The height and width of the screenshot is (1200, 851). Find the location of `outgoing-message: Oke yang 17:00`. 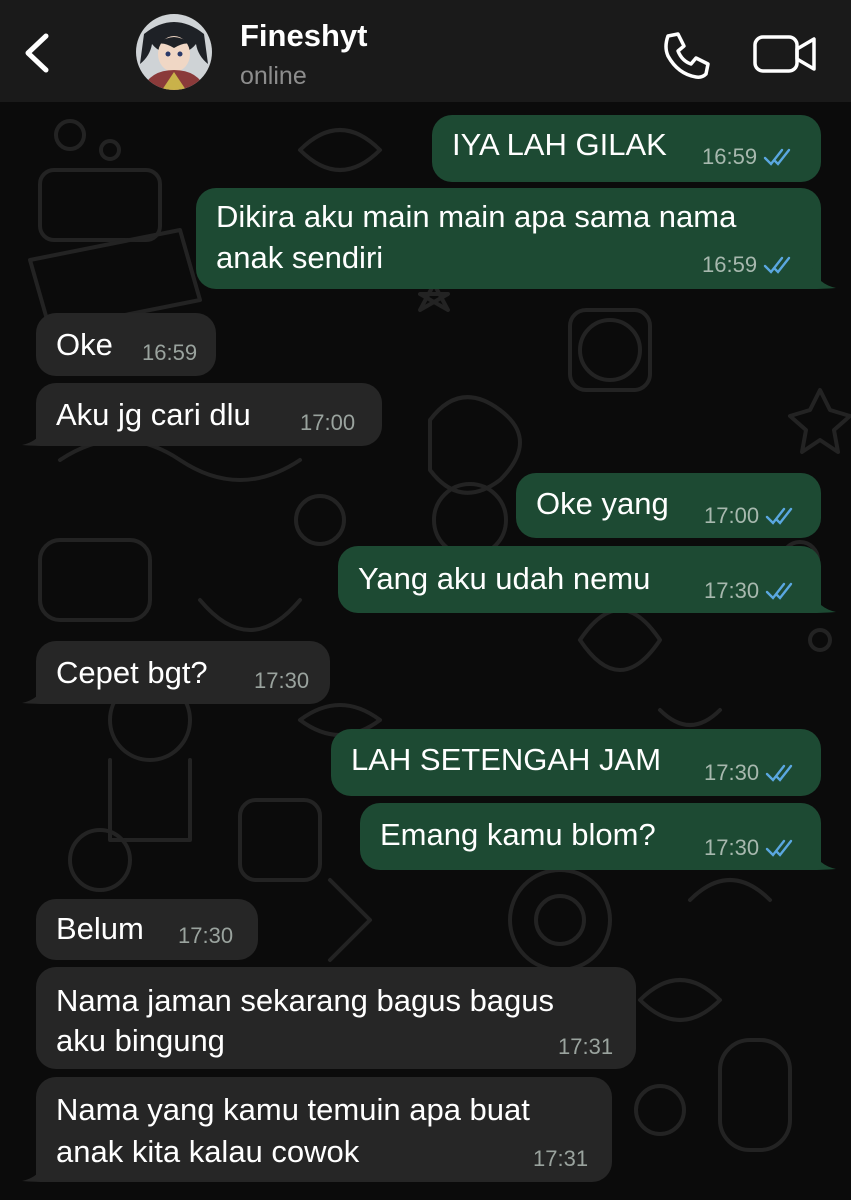

outgoing-message: Oke yang 17:00 is located at coordinates (668, 505).